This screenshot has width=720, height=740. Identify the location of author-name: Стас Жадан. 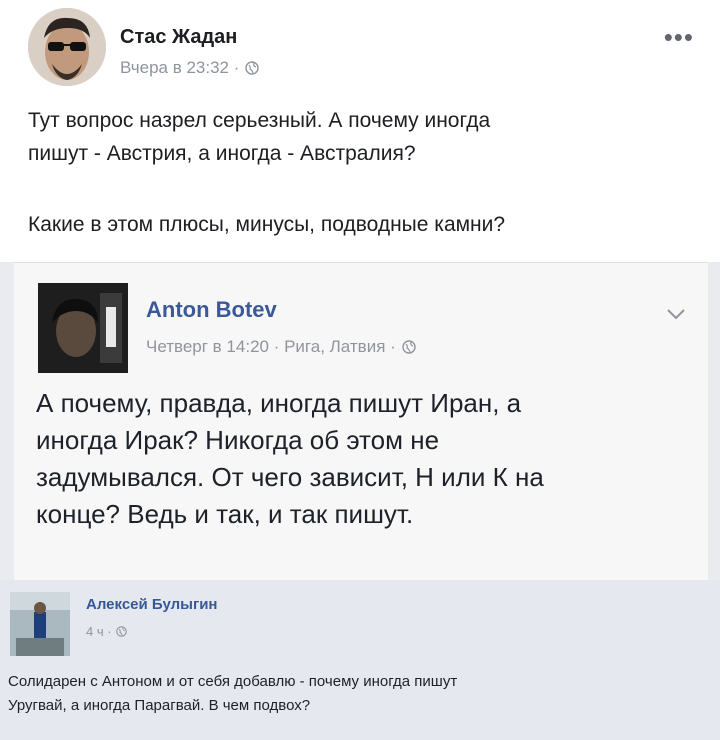
(178, 37).